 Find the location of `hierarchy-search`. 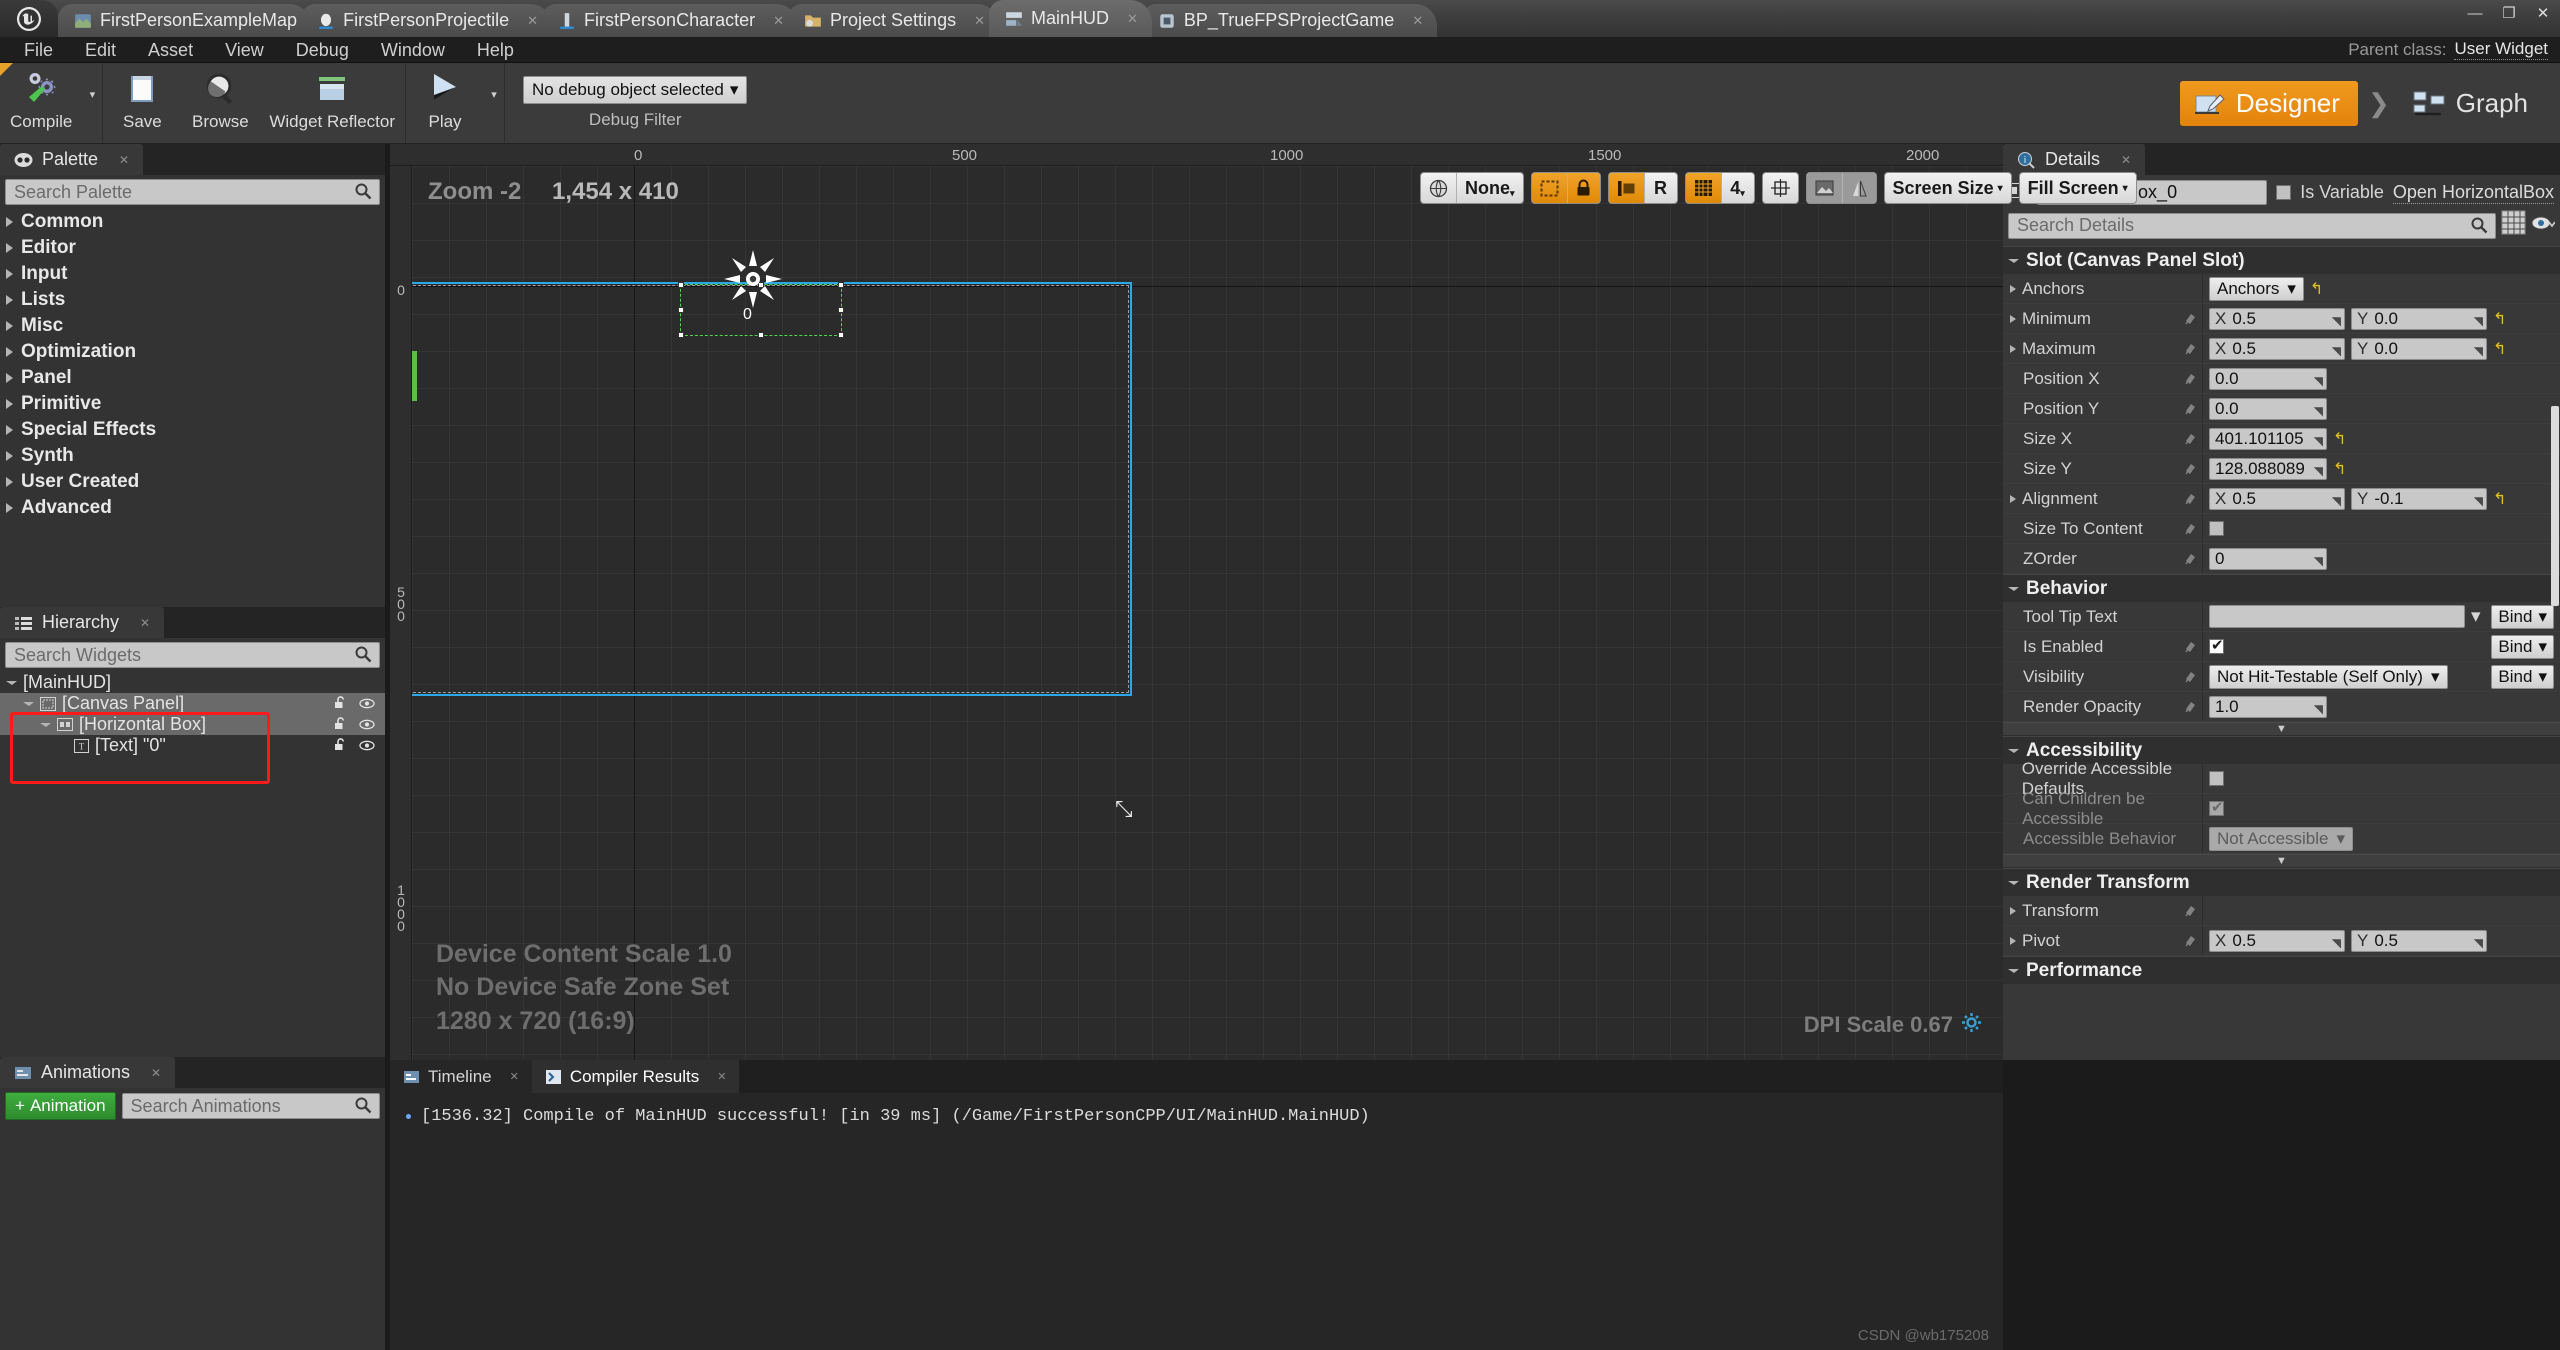

hierarchy-search is located at coordinates (192, 655).